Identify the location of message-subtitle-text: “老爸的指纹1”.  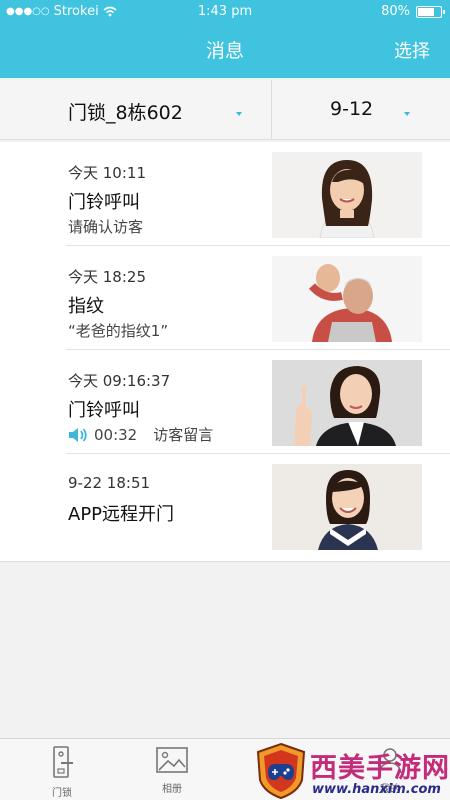
(118, 331).